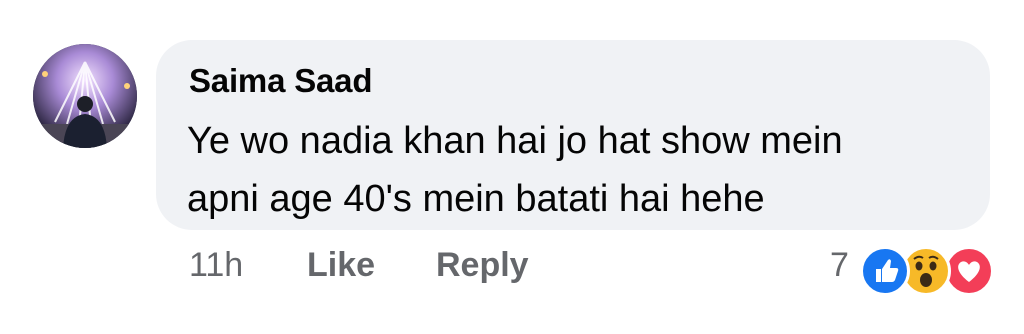 The width and height of the screenshot is (1024, 334). I want to click on comment-author: Saima Saad, so click(280, 81).